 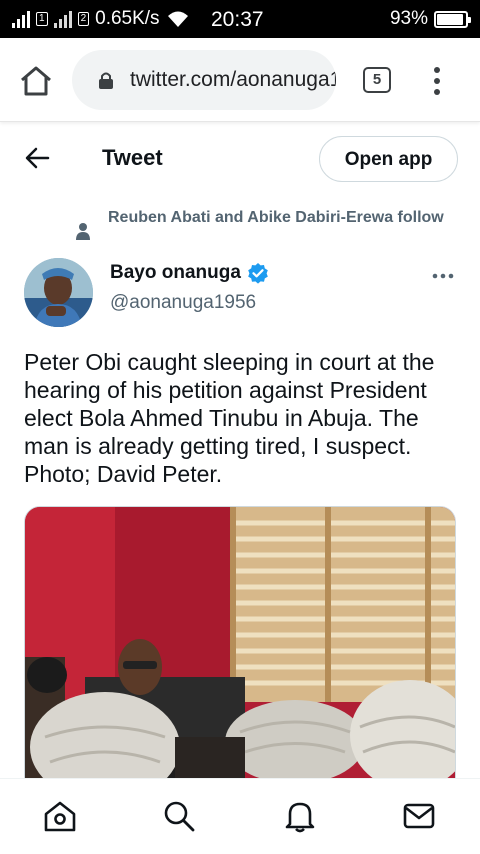 What do you see at coordinates (430, 19) in the screenshot?
I see `status-right: 93%` at bounding box center [430, 19].